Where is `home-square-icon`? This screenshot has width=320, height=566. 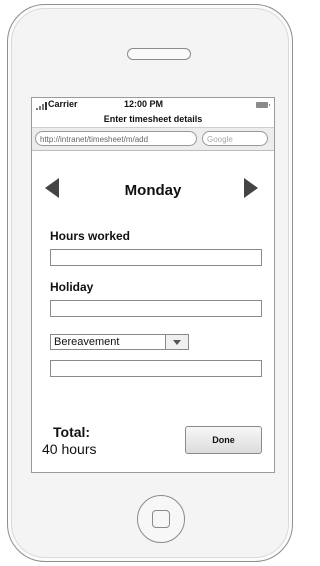
home-square-icon is located at coordinates (161, 519).